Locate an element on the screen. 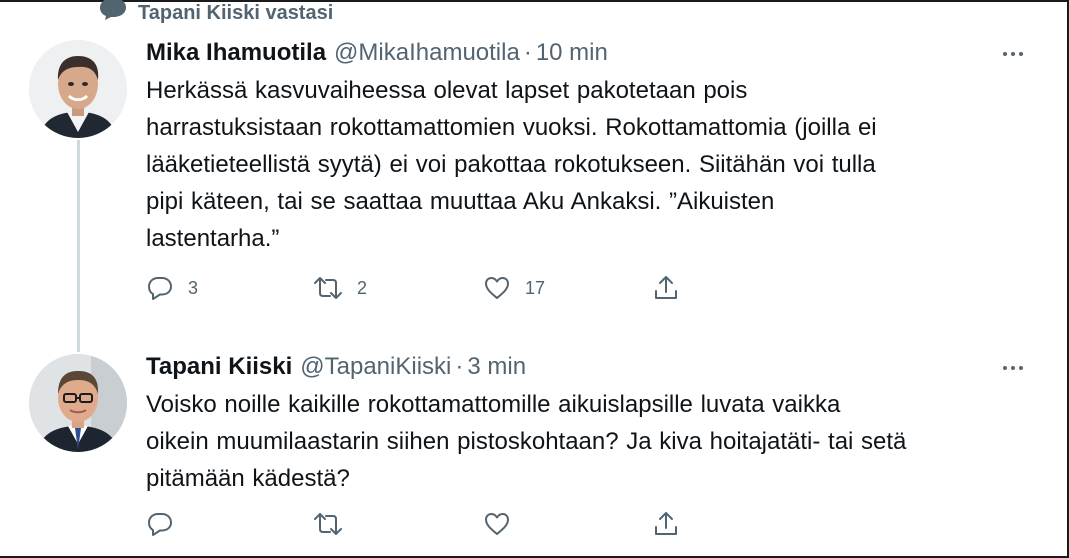  tweet-header: Mika Ihamuotila @MikaIhamuotila · 10 min is located at coordinates (587, 53).